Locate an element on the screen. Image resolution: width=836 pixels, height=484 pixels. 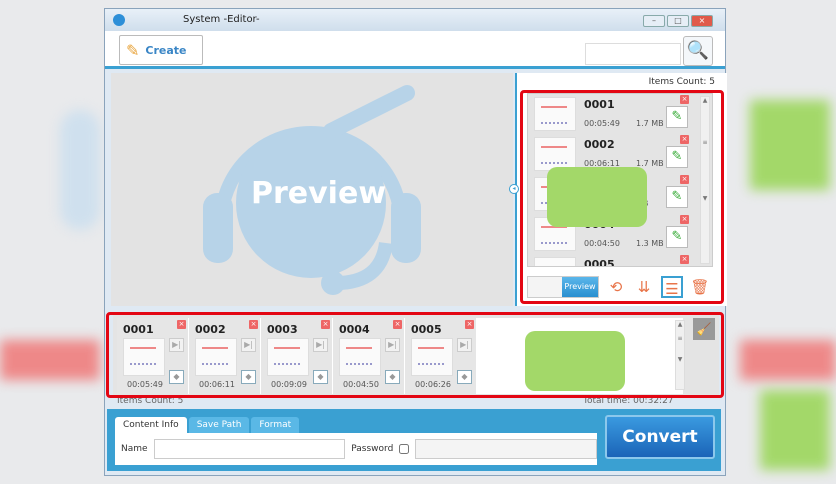
magnifier-icon: 🔍 is located at coordinates (698, 50).